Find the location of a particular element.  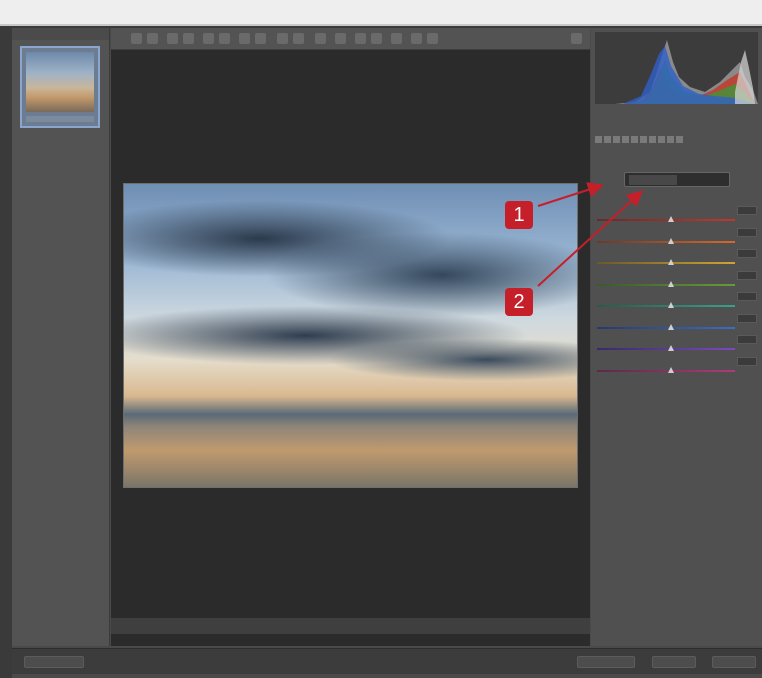

lens-tab-icon is located at coordinates (643, 139).